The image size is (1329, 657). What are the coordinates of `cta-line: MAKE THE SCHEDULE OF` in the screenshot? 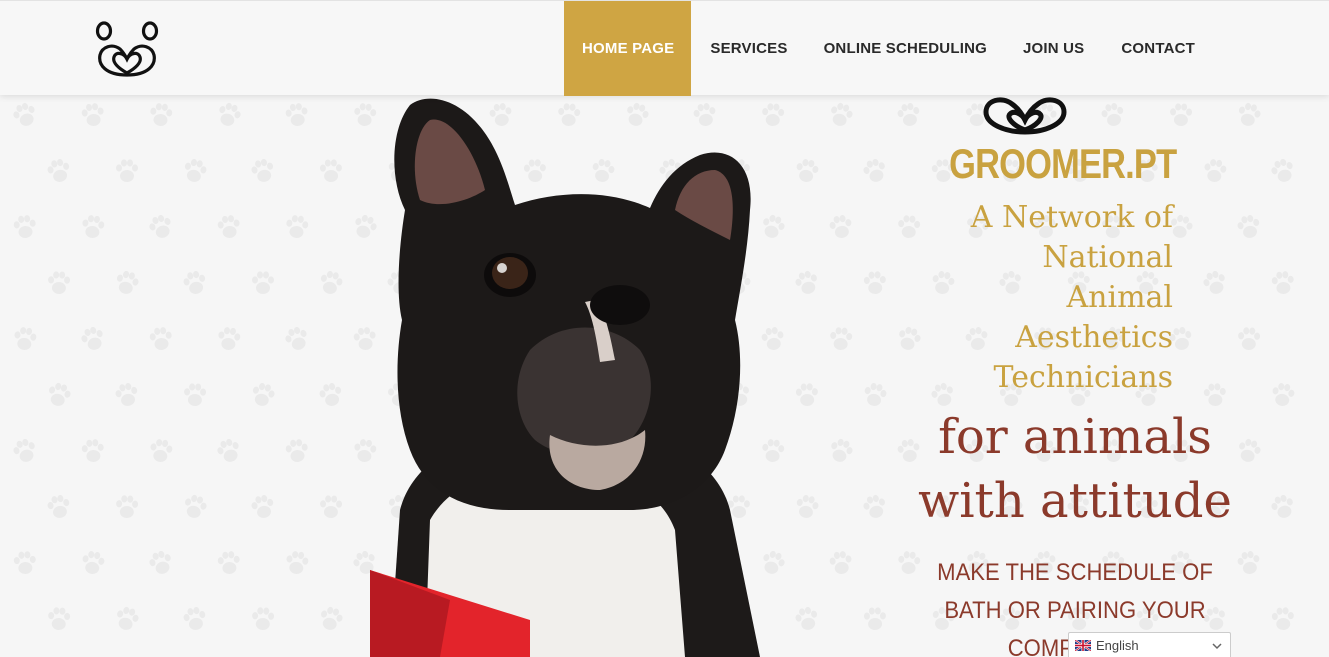 It's located at (1075, 572).